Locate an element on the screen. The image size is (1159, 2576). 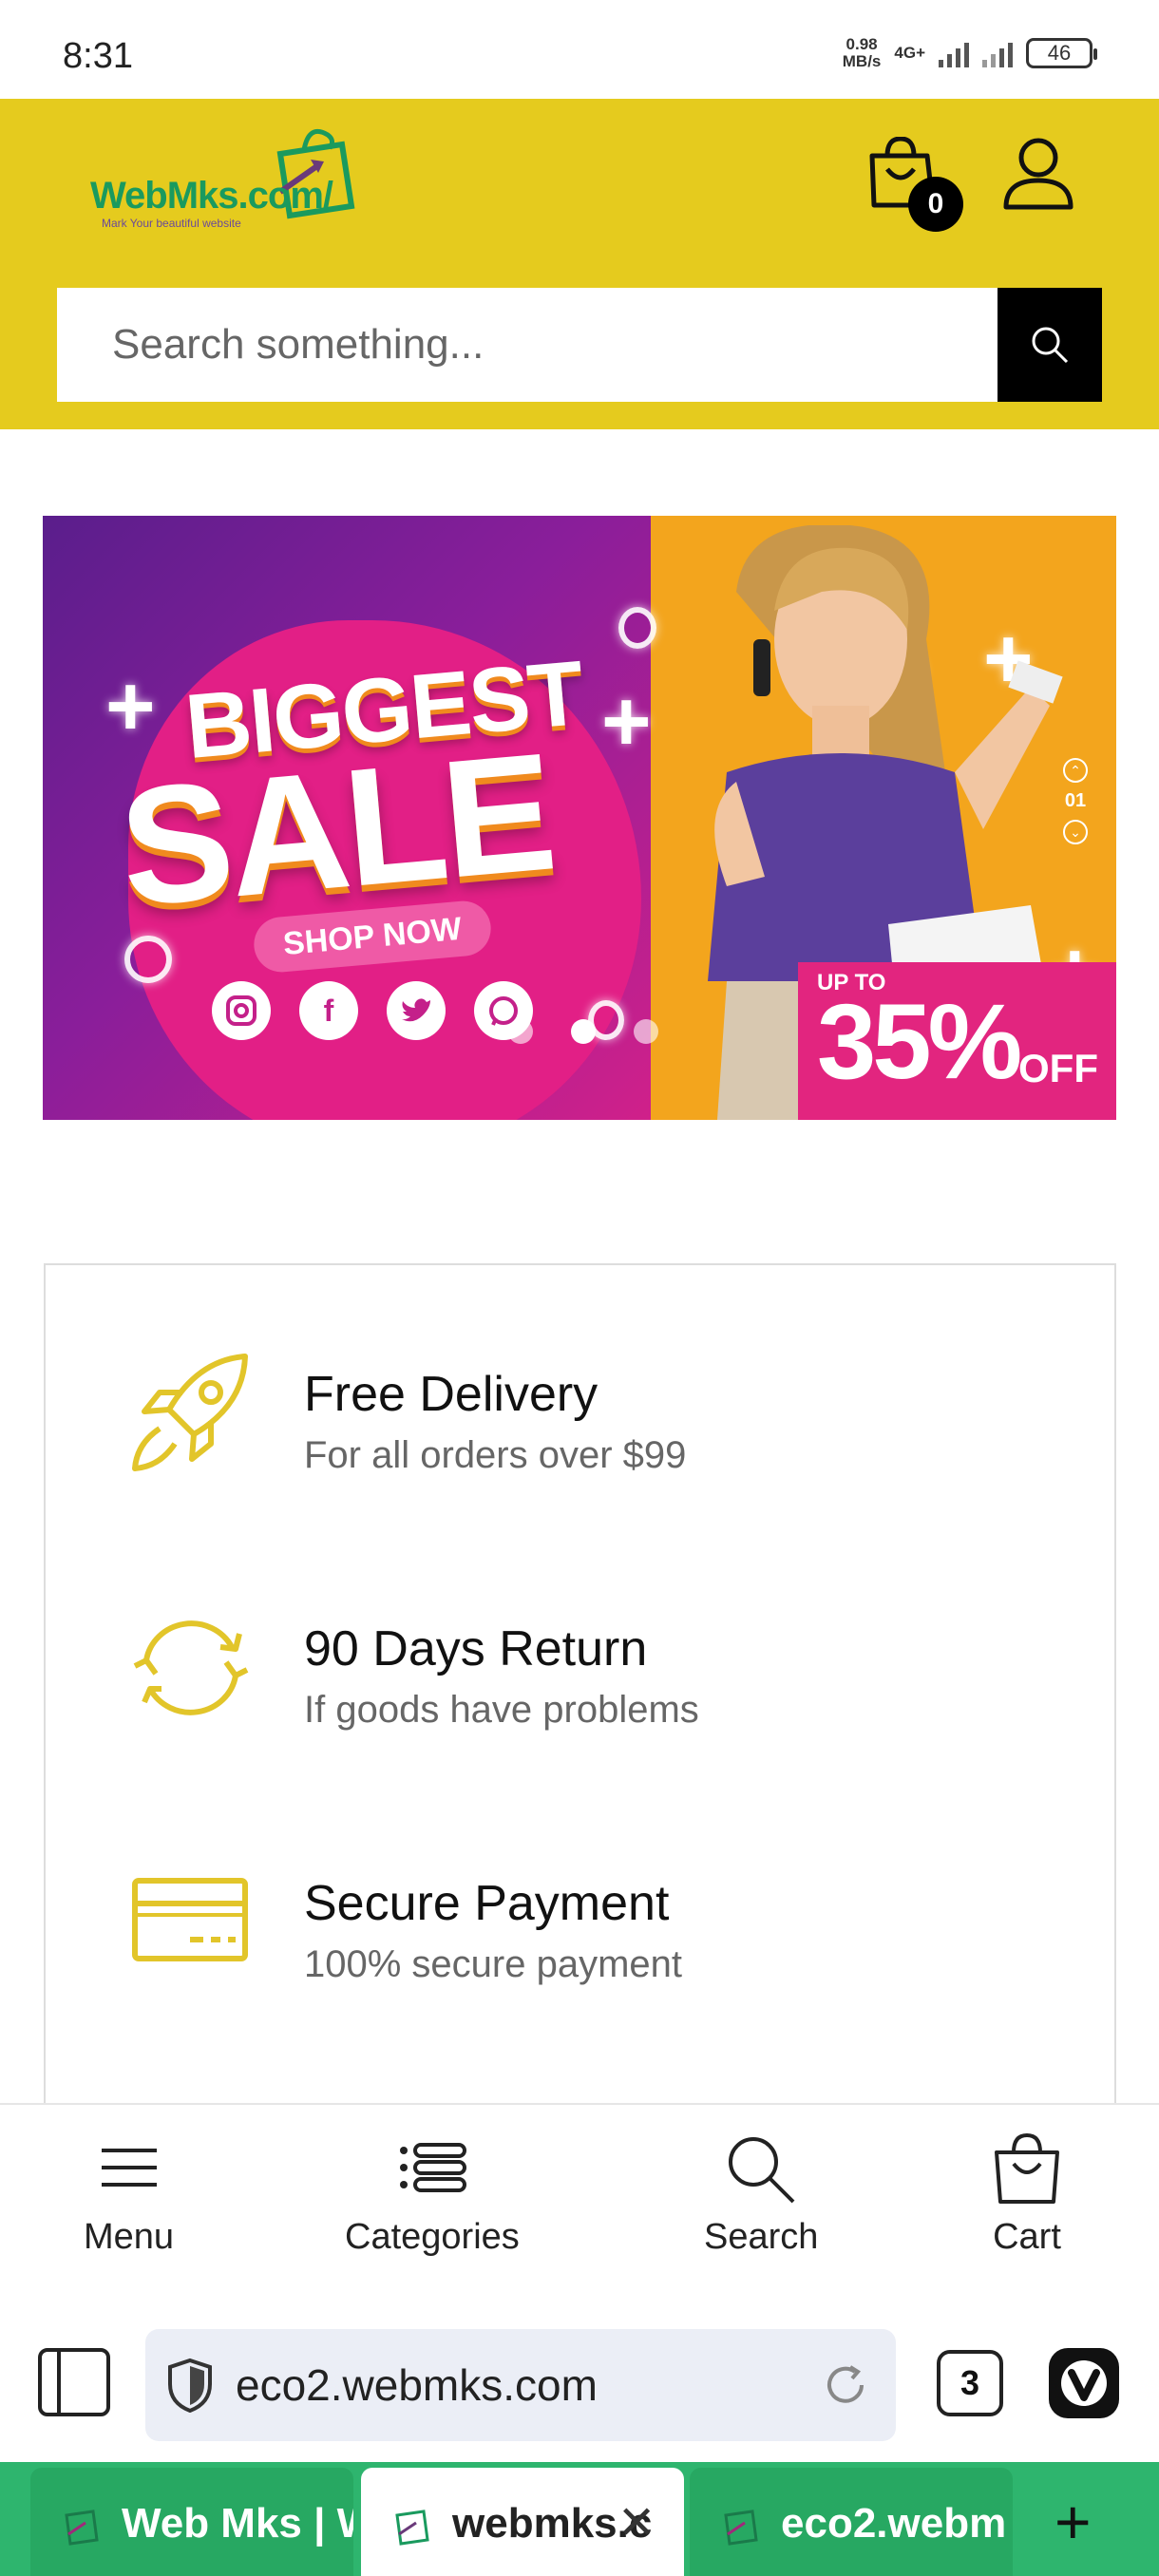
feature-90-days-return: 90 Days Return If goods have problems is located at coordinates (580, 1688).